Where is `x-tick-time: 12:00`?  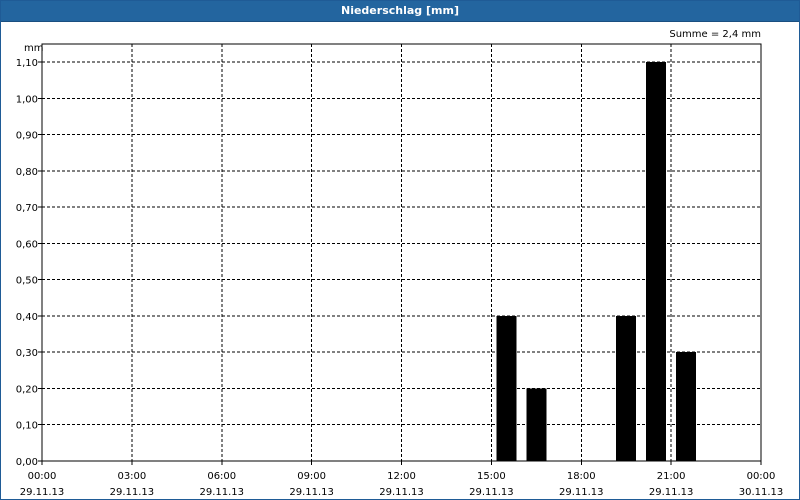
x-tick-time: 12:00 is located at coordinates (401, 476).